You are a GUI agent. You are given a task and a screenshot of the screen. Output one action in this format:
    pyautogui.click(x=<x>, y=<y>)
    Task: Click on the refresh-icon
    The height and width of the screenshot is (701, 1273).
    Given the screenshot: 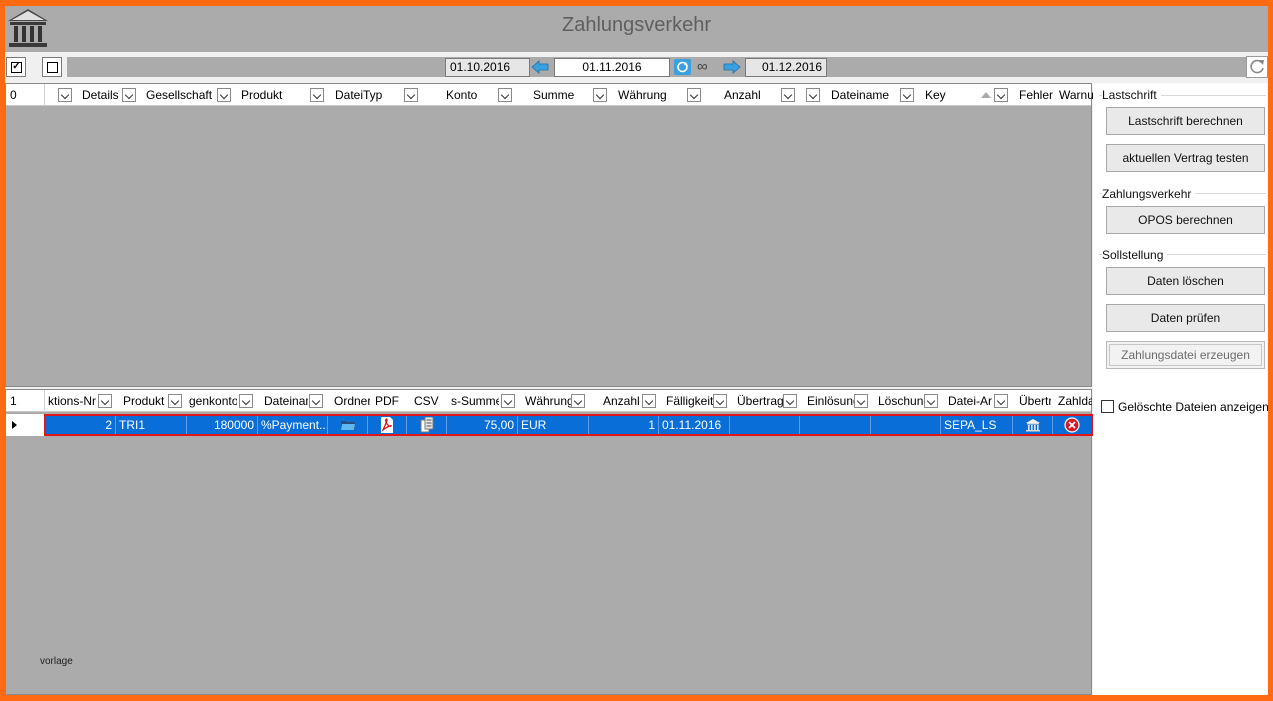 What is the action you would take?
    pyautogui.click(x=1257, y=66)
    